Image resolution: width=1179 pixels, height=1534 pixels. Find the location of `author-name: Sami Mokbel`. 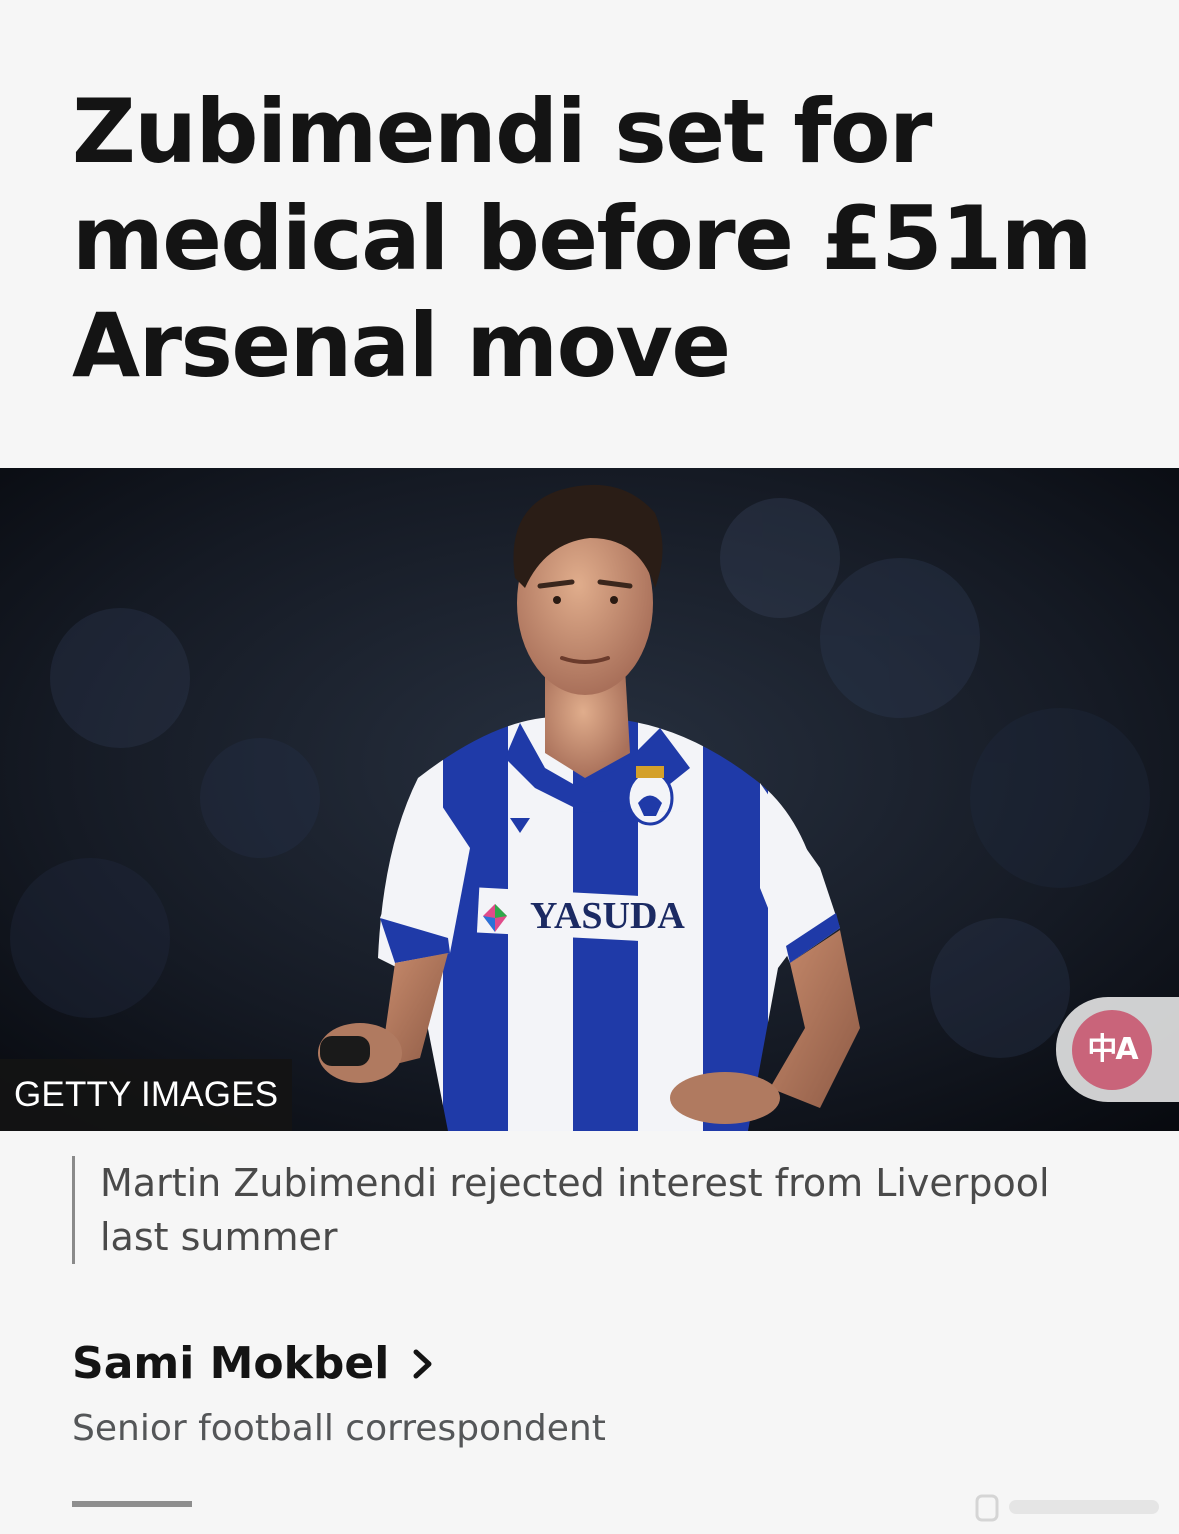

author-name: Sami Mokbel is located at coordinates (231, 1363).